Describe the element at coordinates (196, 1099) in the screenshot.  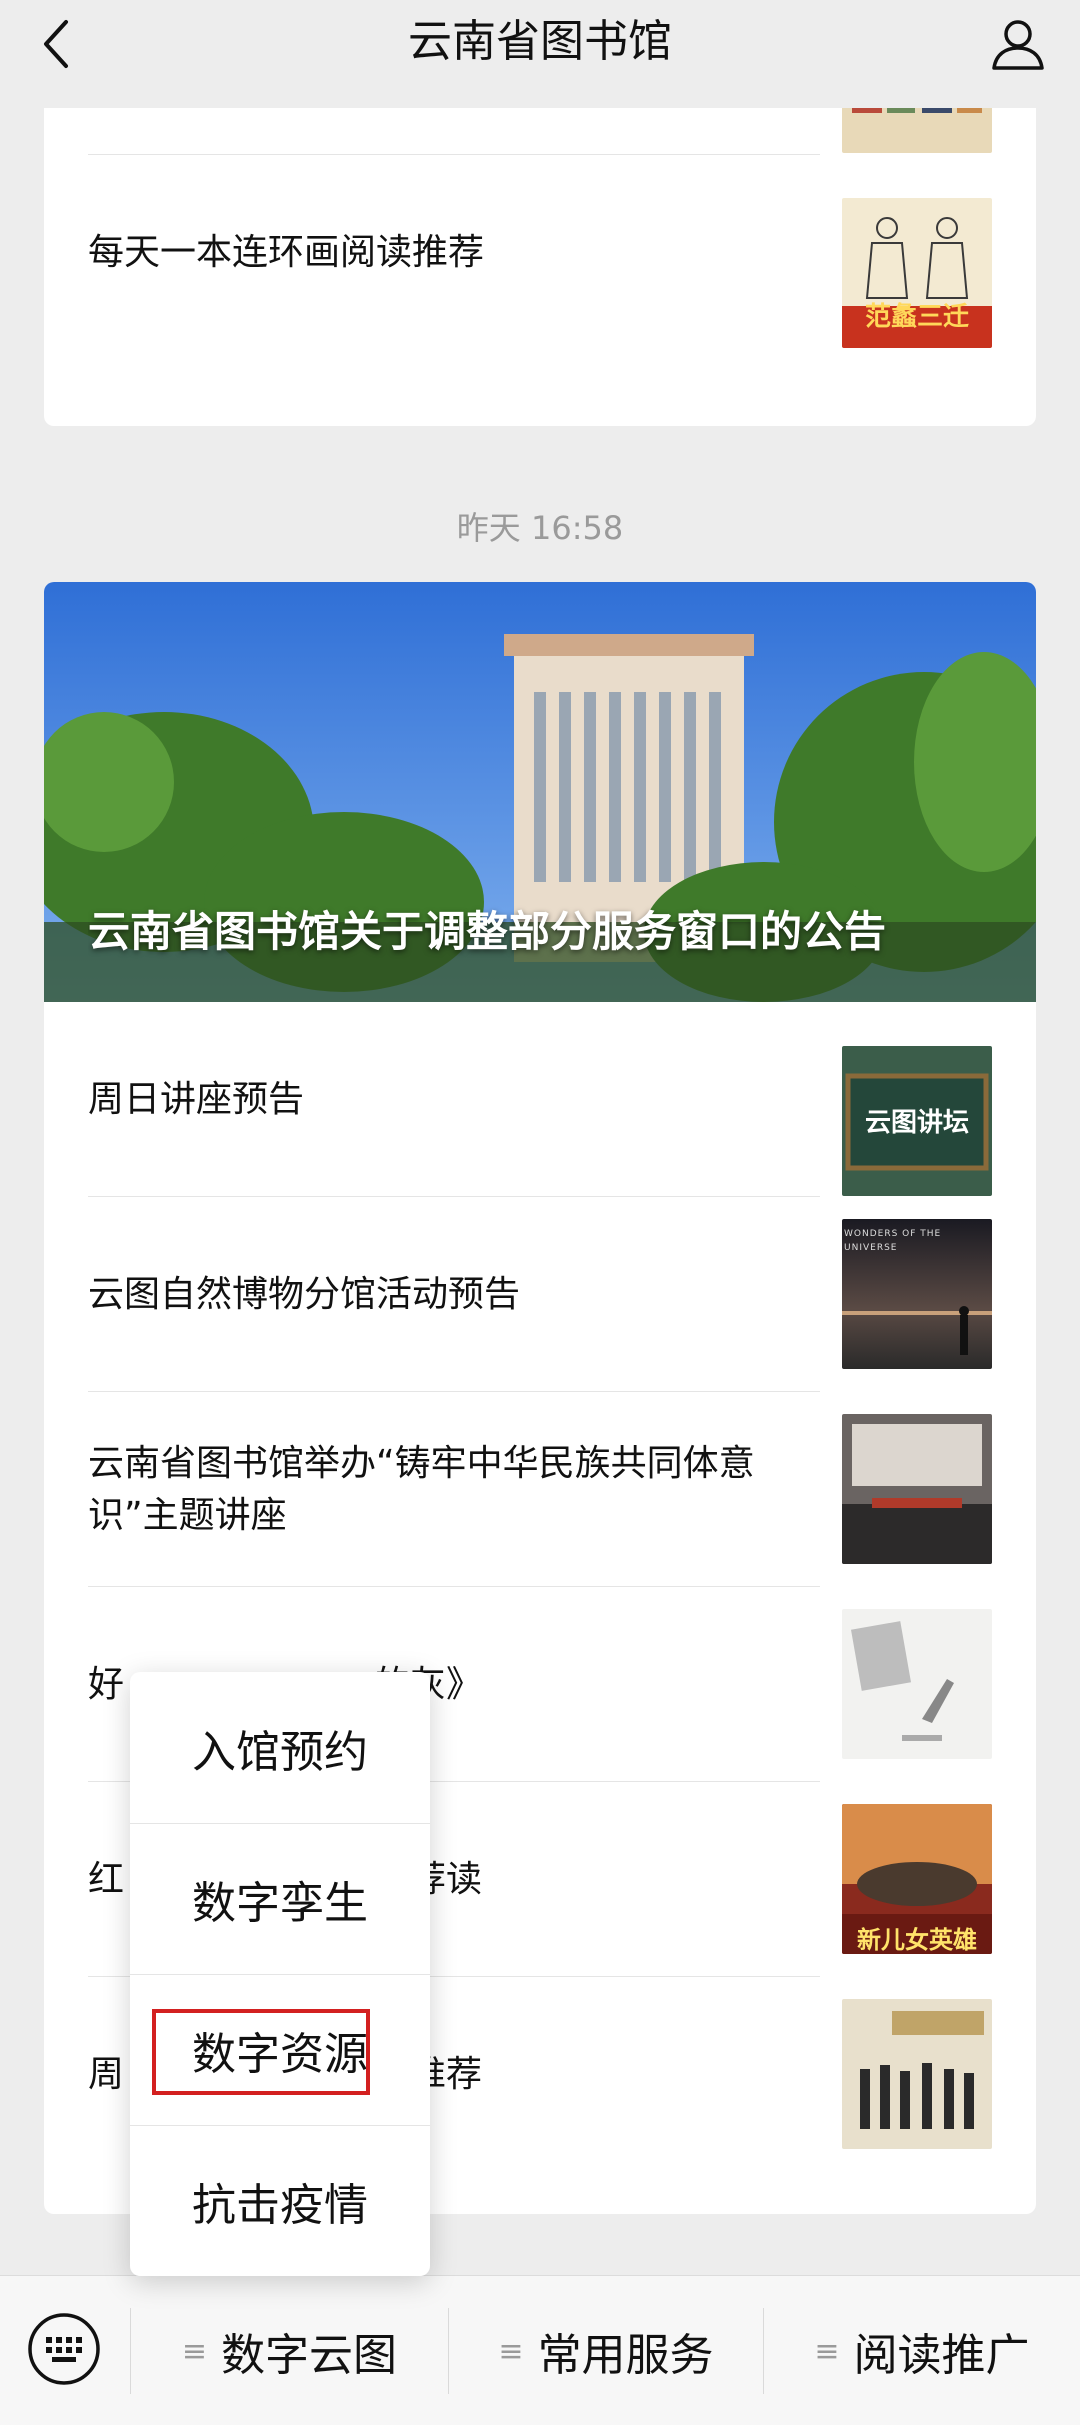
I see `article-title: 周日讲座预告` at that location.